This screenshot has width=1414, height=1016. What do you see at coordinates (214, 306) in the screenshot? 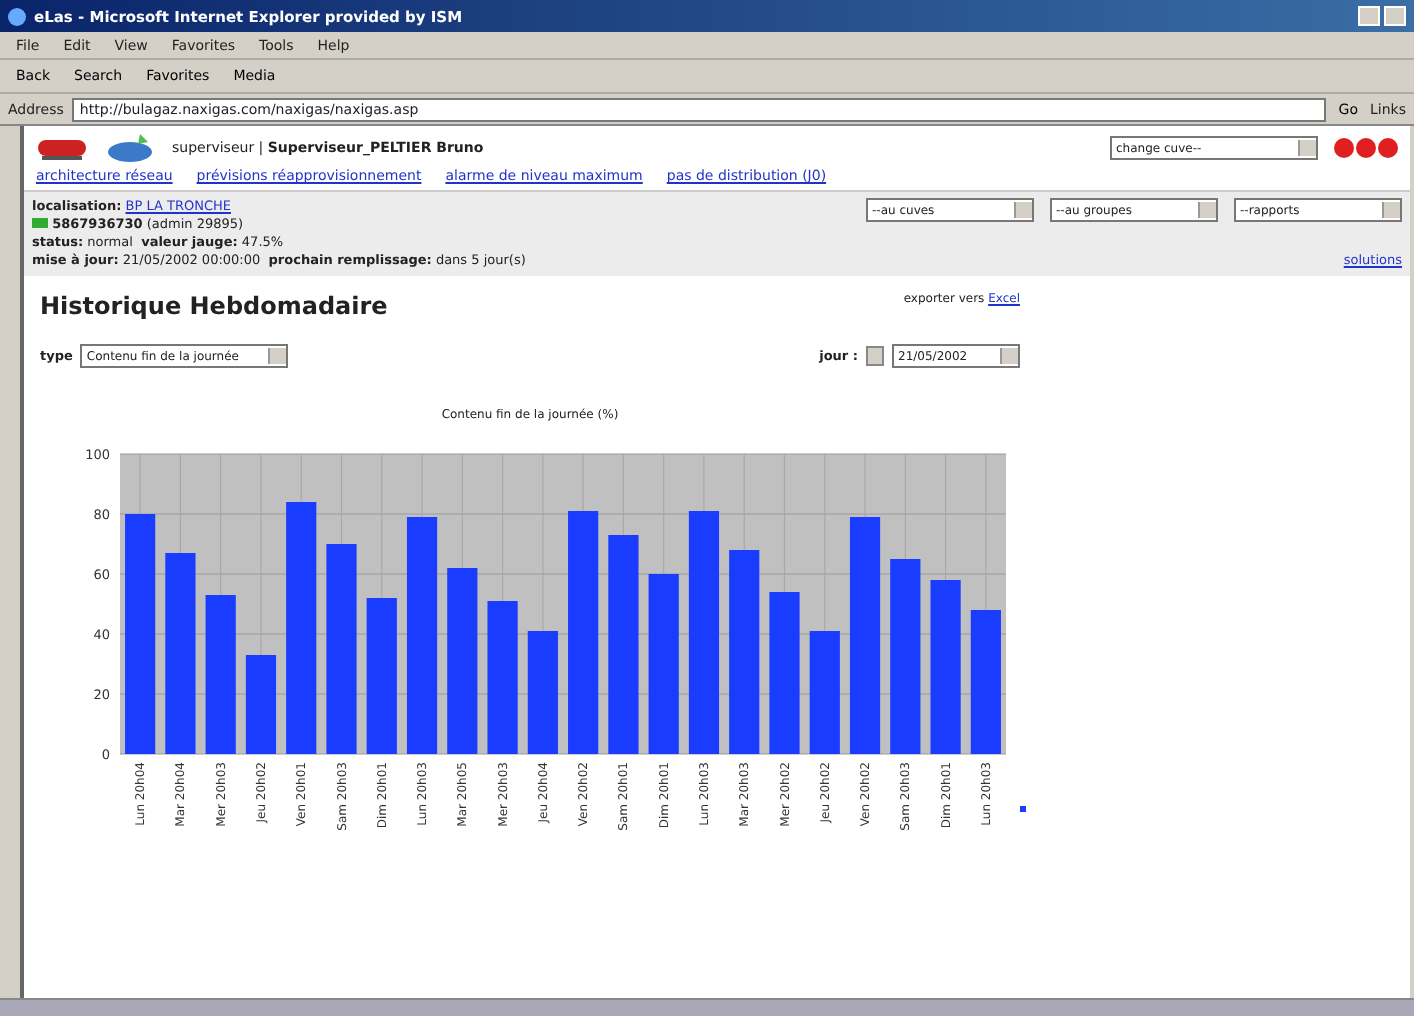
I see `page-title: Historique Hebdomadaire` at bounding box center [214, 306].